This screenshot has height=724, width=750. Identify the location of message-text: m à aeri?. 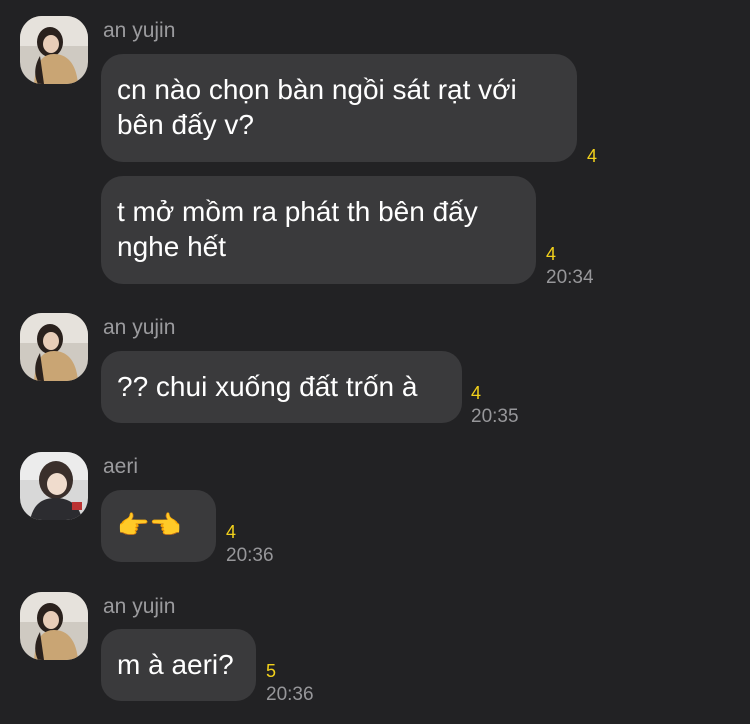
(175, 664).